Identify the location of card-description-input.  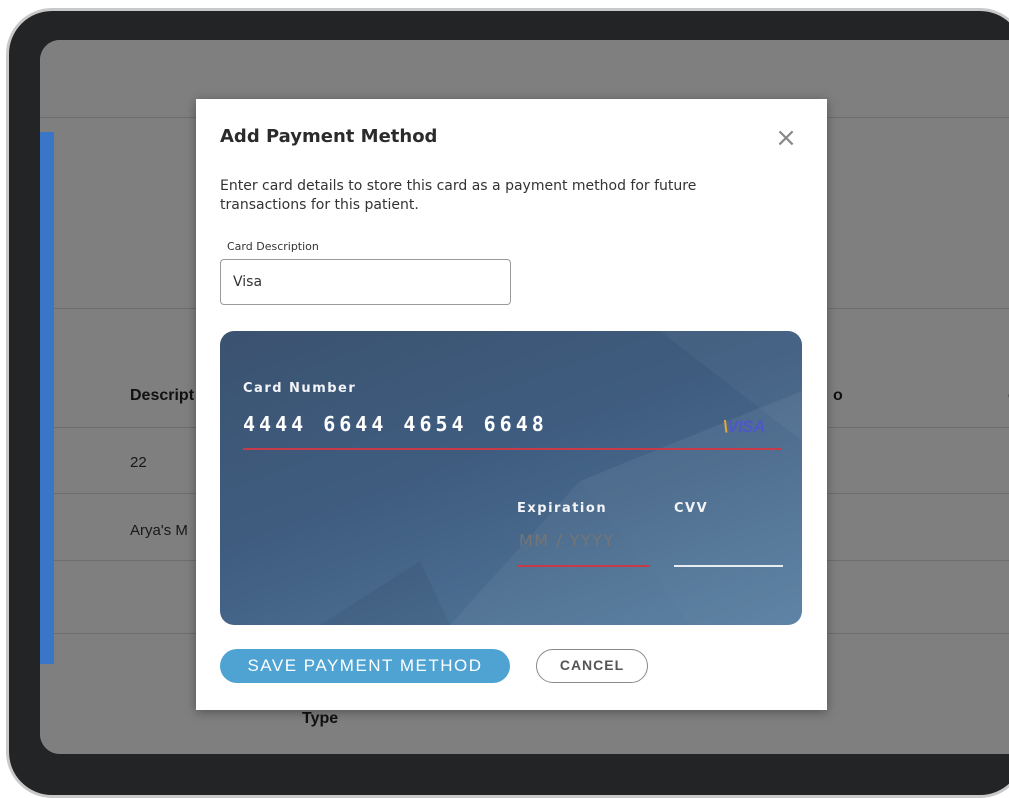
(365, 282).